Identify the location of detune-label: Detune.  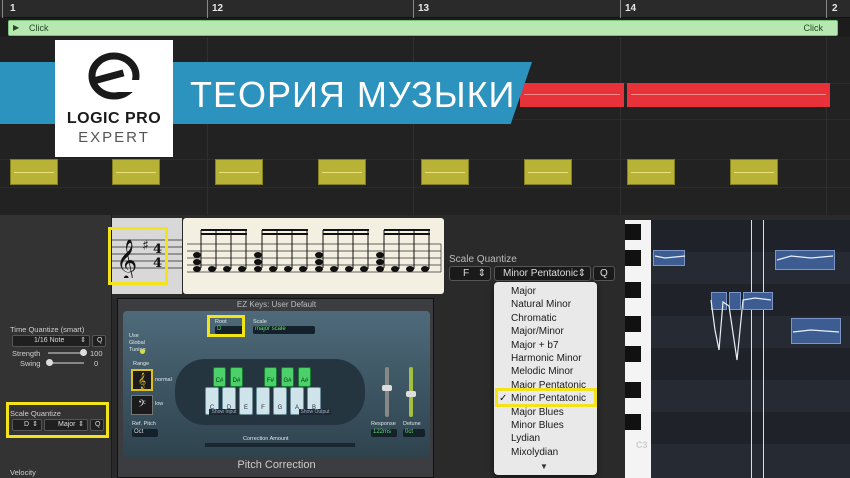
(412, 424).